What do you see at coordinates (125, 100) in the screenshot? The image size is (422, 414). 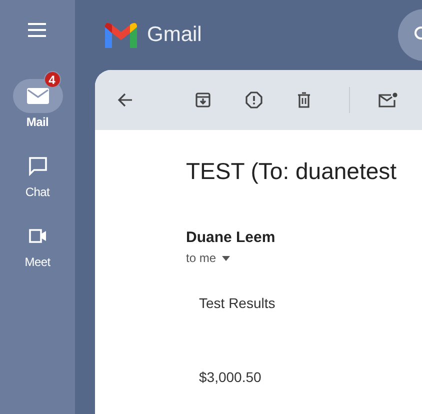 I see `back-icon` at bounding box center [125, 100].